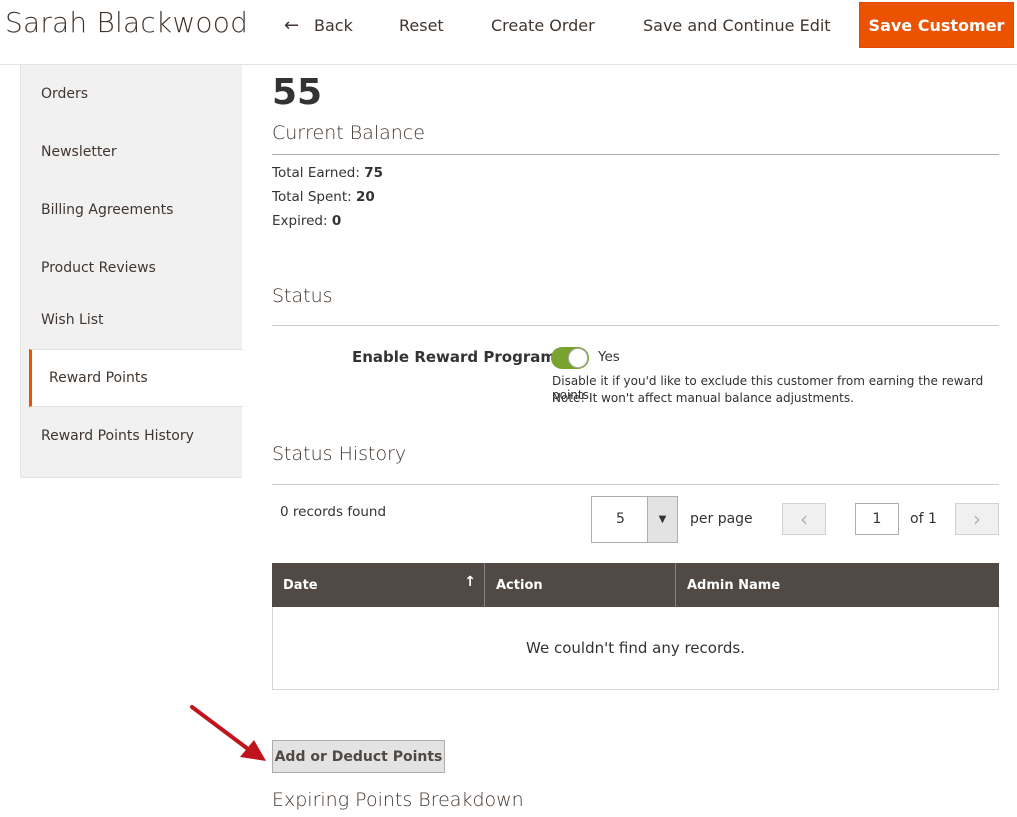  Describe the element at coordinates (580, 585) in the screenshot. I see `column-header-action: Action` at that location.